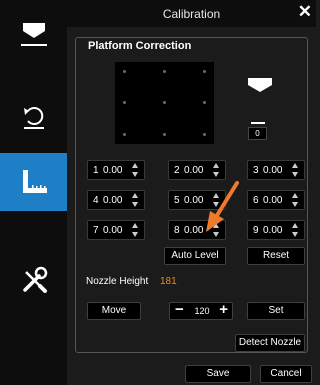  I want to click on step-value: 120, so click(202, 311).